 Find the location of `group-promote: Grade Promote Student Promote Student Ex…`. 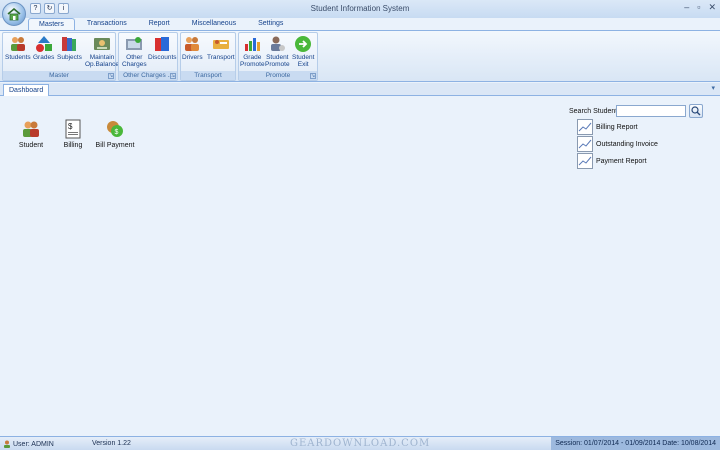

group-promote: Grade Promote Student Promote Student Ex… is located at coordinates (278, 56).